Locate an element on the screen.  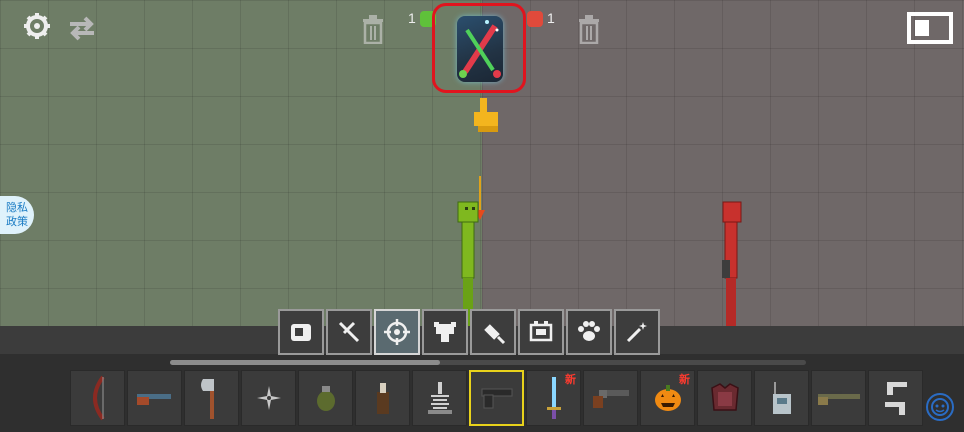
category-machines is located at coordinates (541, 332).